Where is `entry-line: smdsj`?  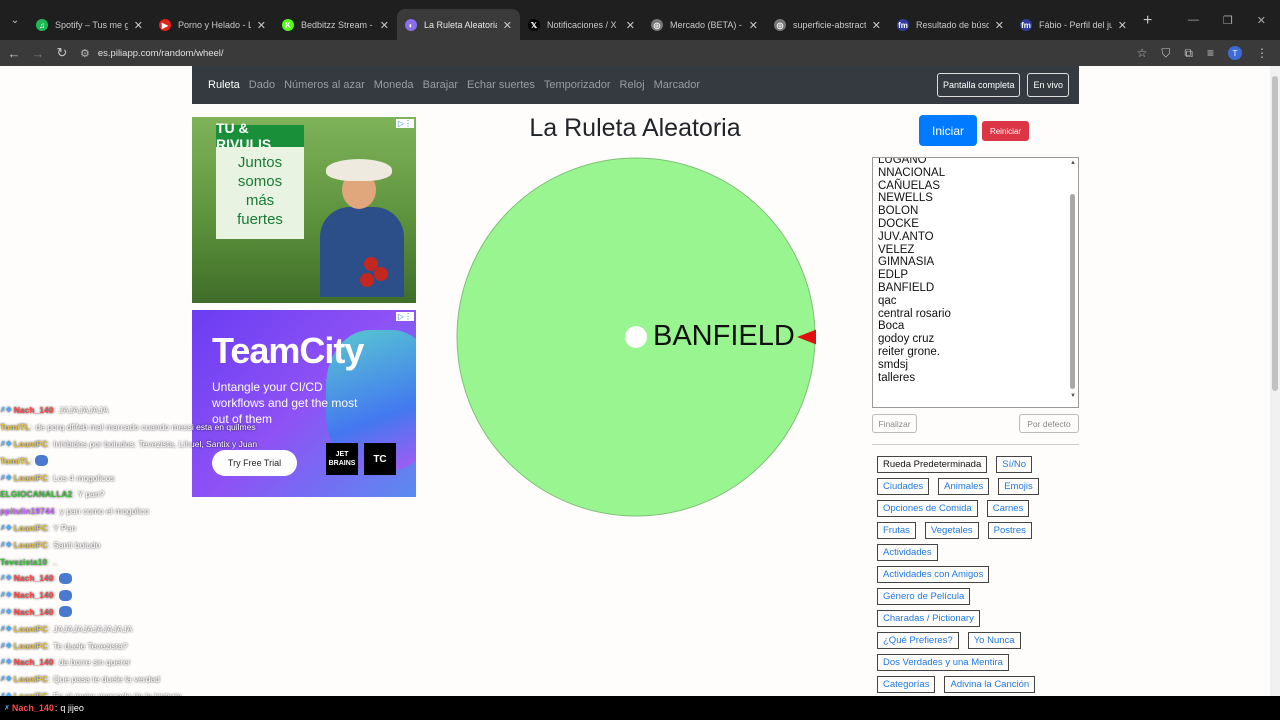 entry-line: smdsj is located at coordinates (893, 364).